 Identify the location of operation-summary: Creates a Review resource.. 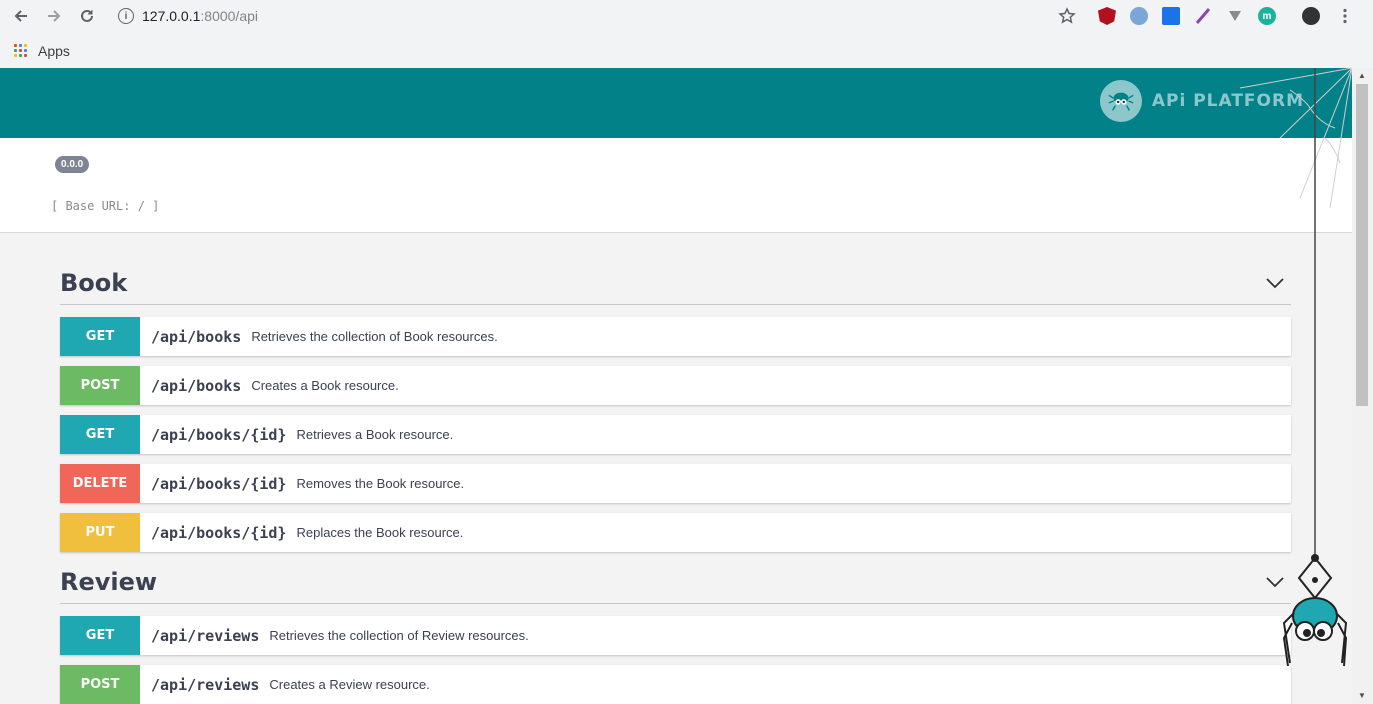
(349, 684).